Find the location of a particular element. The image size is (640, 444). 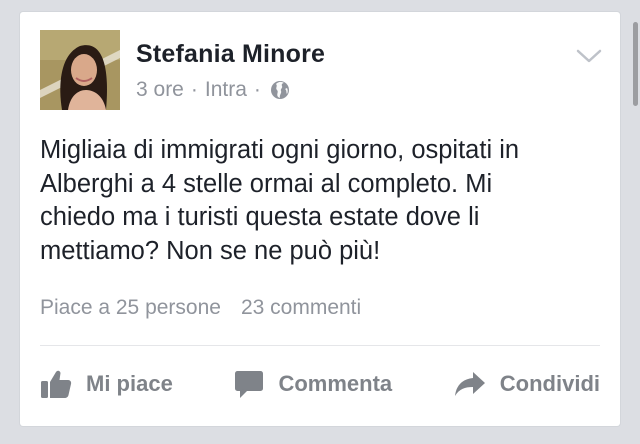

avatar-photo is located at coordinates (80, 70).